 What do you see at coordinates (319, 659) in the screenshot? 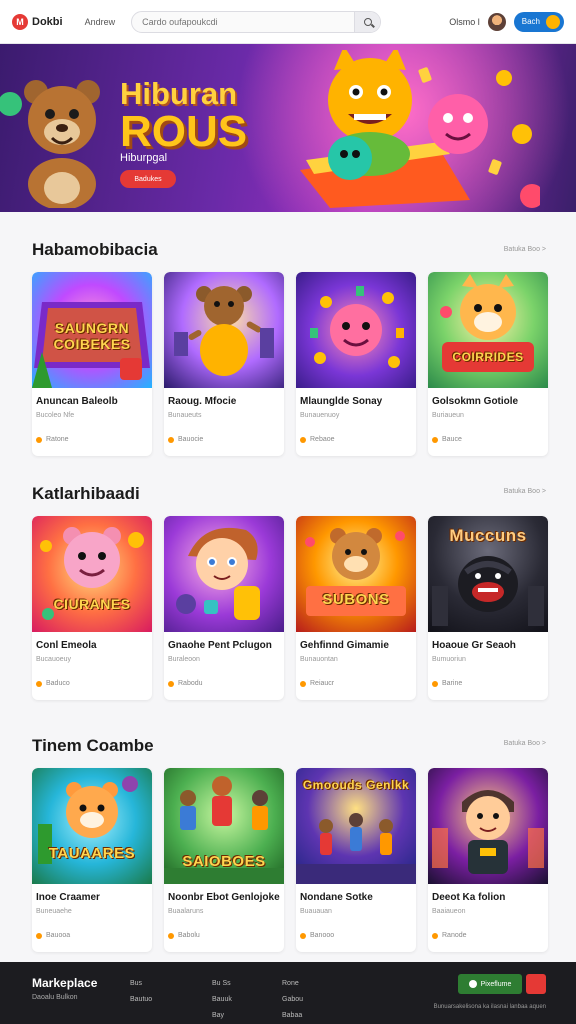
I see `game-subtitle: Bunauontan` at bounding box center [319, 659].